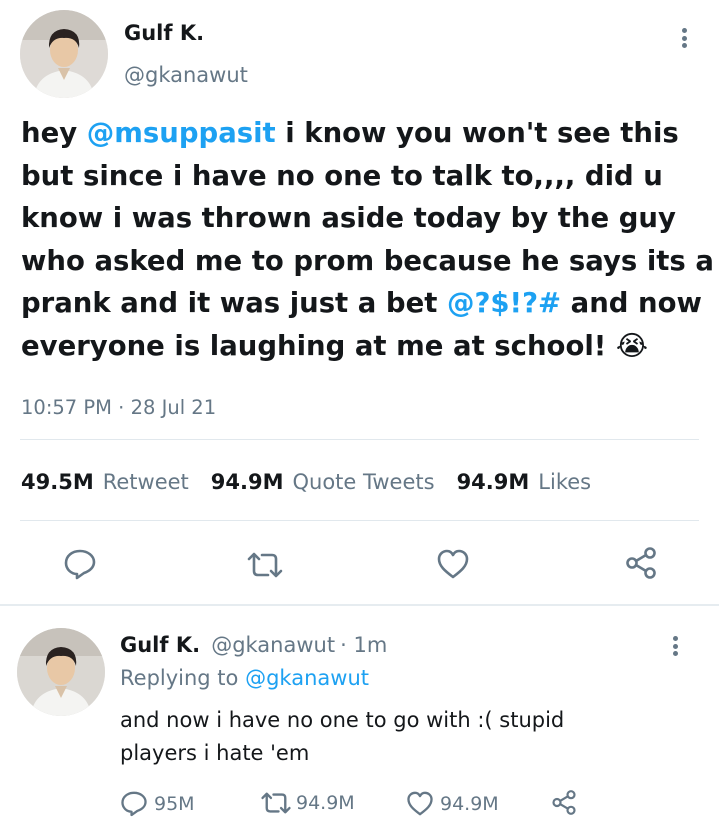 Image resolution: width=719 pixels, height=824 pixels. Describe the element at coordinates (359, 605) in the screenshot. I see `section-separator` at that location.